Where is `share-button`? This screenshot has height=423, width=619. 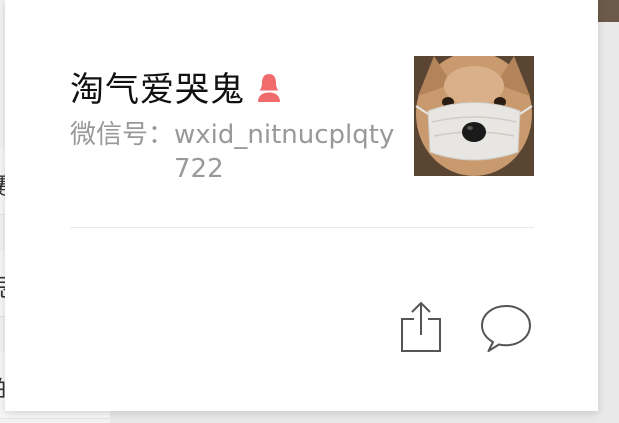 share-button is located at coordinates (421, 327).